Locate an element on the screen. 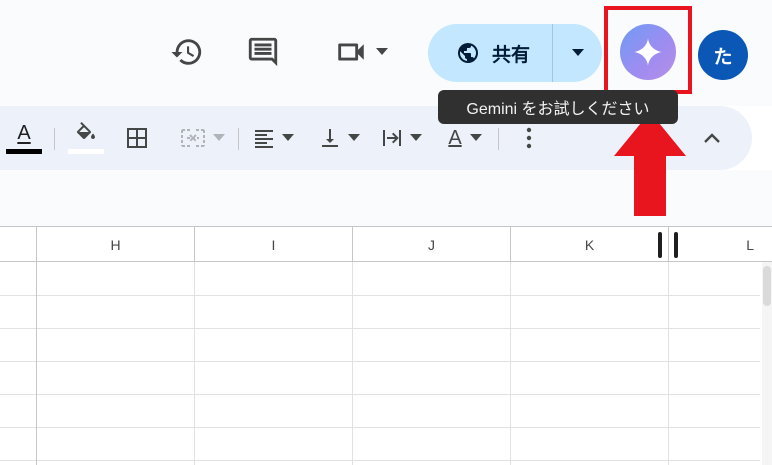  collapse-toolbar-button is located at coordinates (712, 138).